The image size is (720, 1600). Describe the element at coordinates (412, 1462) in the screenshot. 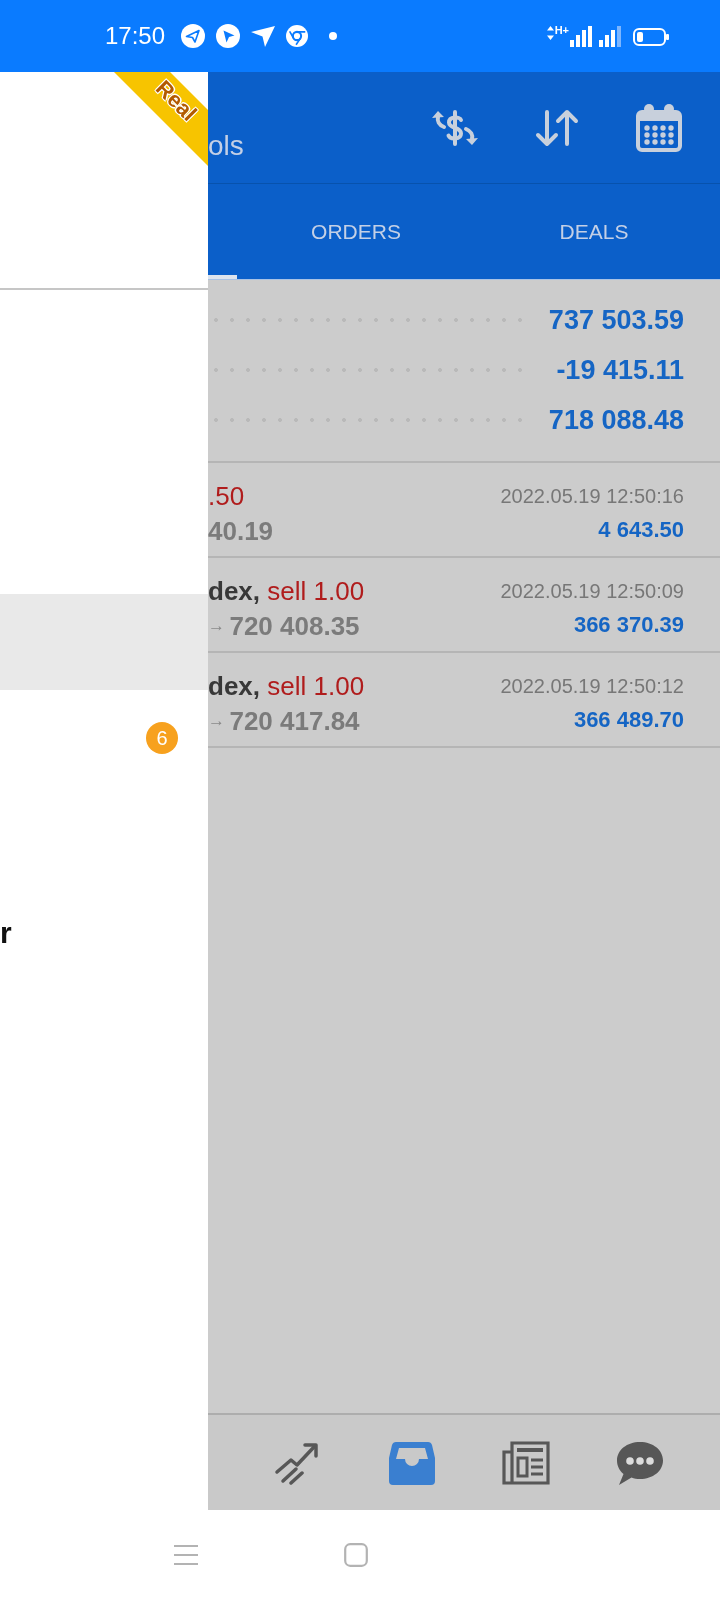

I see `inbox-tray-icon` at that location.